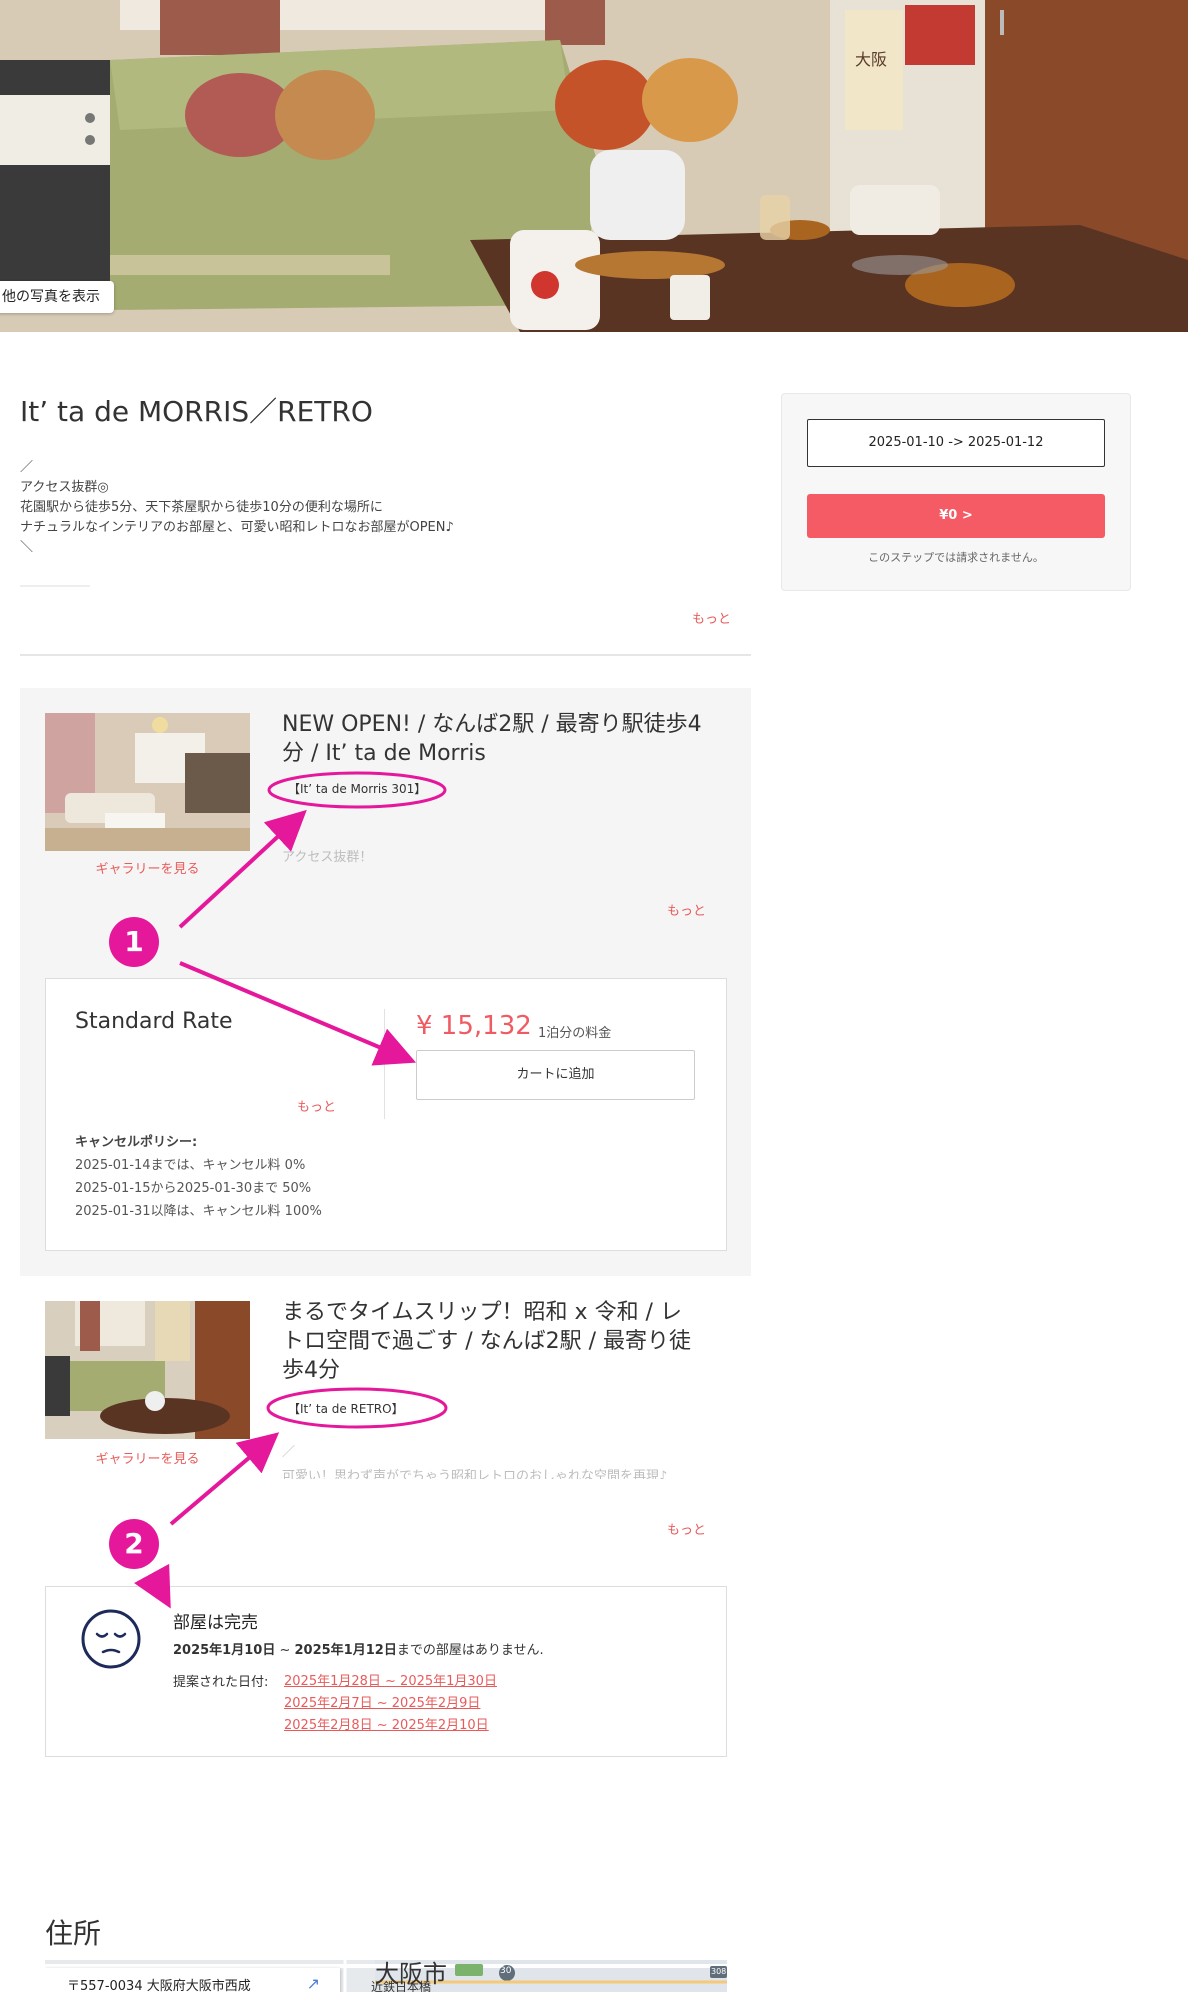 The width and height of the screenshot is (1188, 1992). I want to click on suggested-date-link: 2025年1月28日 ~ 2025年1月30日, so click(390, 1682).